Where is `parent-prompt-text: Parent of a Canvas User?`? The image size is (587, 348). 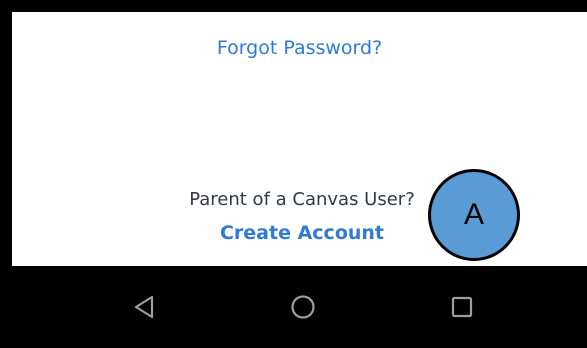
parent-prompt-text: Parent of a Canvas User? is located at coordinates (302, 199).